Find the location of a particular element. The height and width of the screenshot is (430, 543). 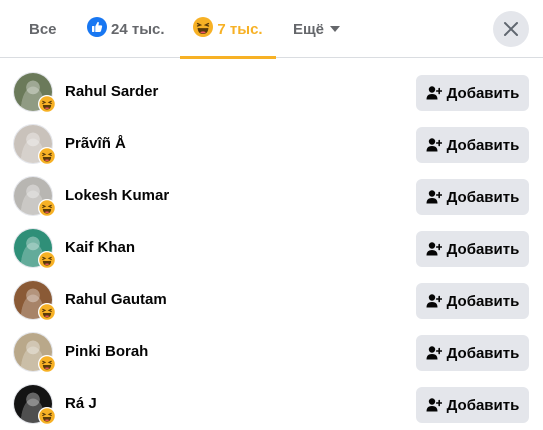

reactor-name: Lokesh Kumar is located at coordinates (117, 196).